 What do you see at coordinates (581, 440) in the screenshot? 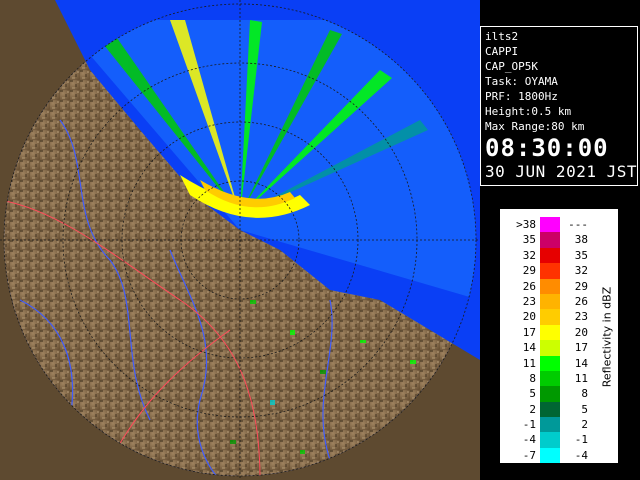
I see `legend-high-value: -1` at bounding box center [581, 440].